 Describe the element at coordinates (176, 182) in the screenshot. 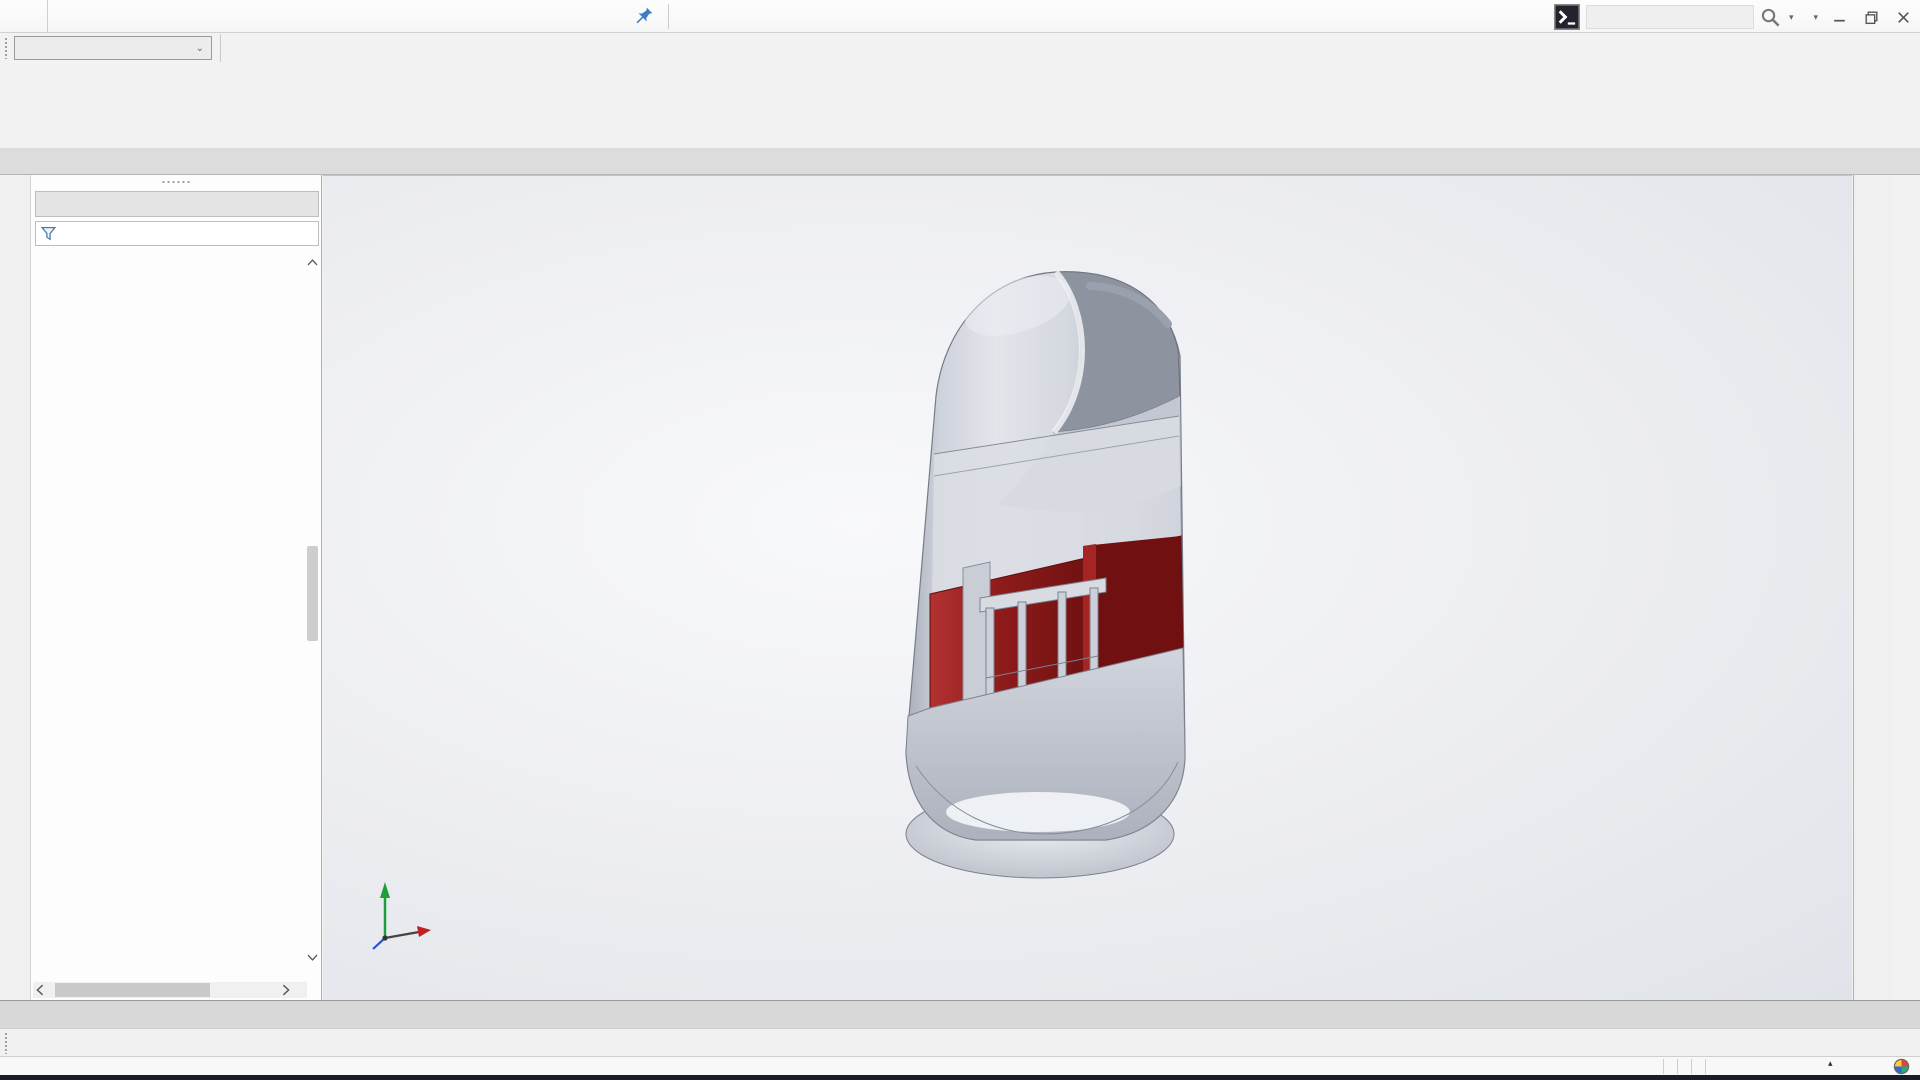

I see `panel-grip` at that location.